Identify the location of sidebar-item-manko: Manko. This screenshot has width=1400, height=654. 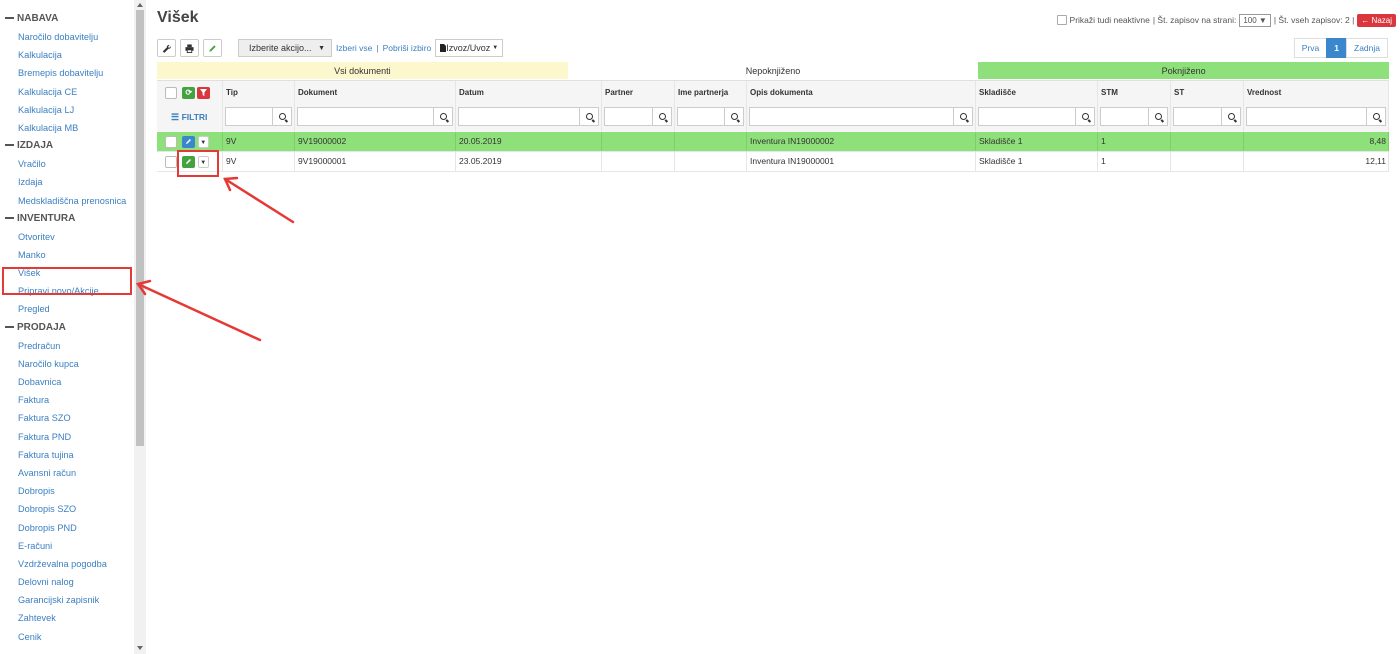
(67, 255).